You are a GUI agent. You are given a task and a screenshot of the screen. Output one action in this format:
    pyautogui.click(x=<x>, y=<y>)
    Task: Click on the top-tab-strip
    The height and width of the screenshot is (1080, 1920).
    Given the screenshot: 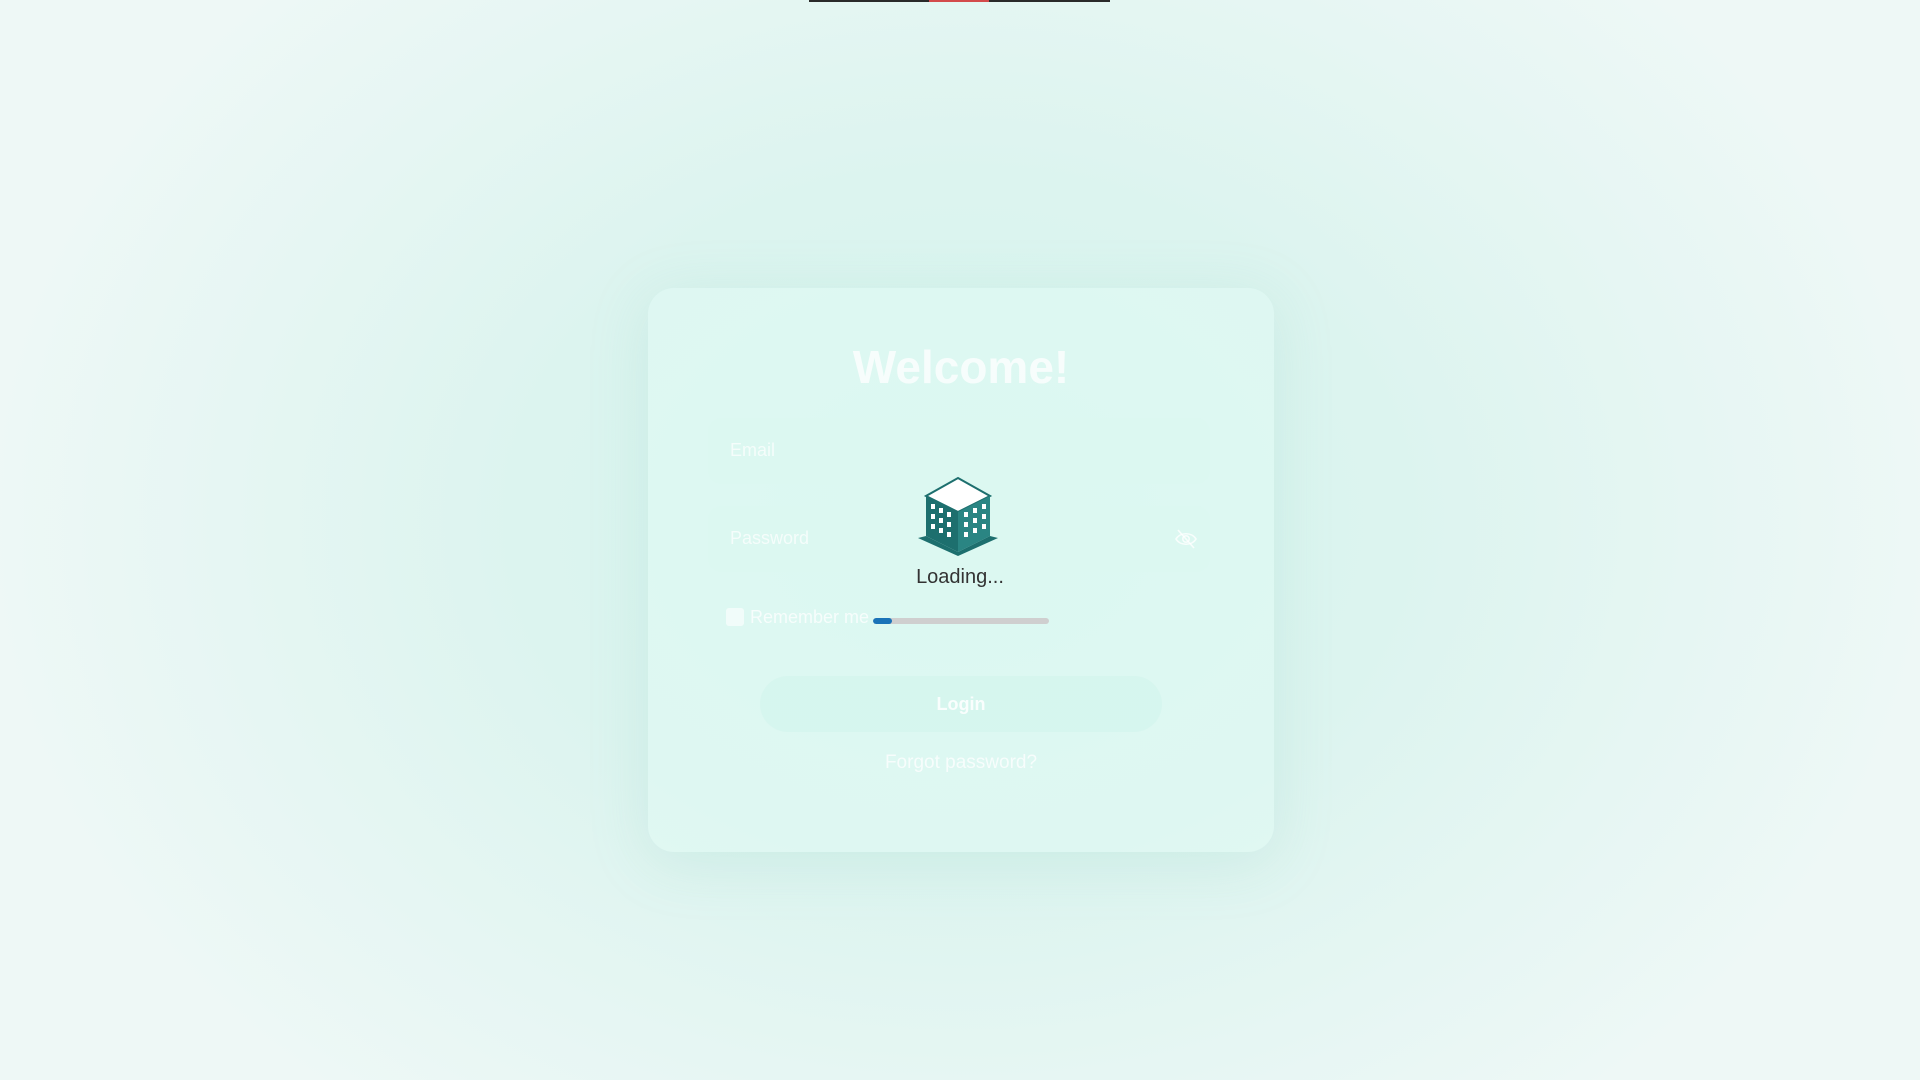 What is the action you would take?
    pyautogui.click(x=959, y=1)
    